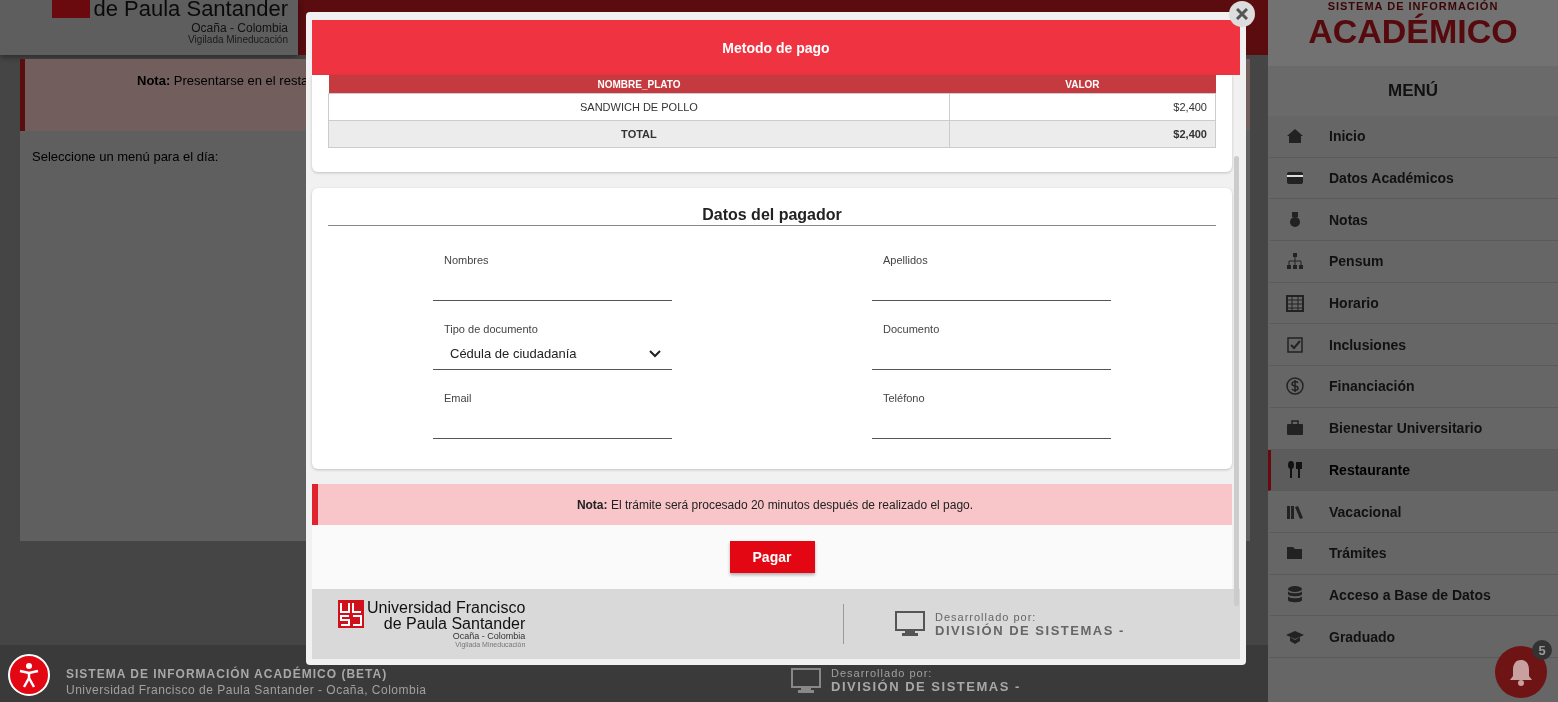 Image resolution: width=1558 pixels, height=702 pixels. Describe the element at coordinates (639, 107) in the screenshot. I see `table-cell: SANDWICH DE POLLO` at that location.